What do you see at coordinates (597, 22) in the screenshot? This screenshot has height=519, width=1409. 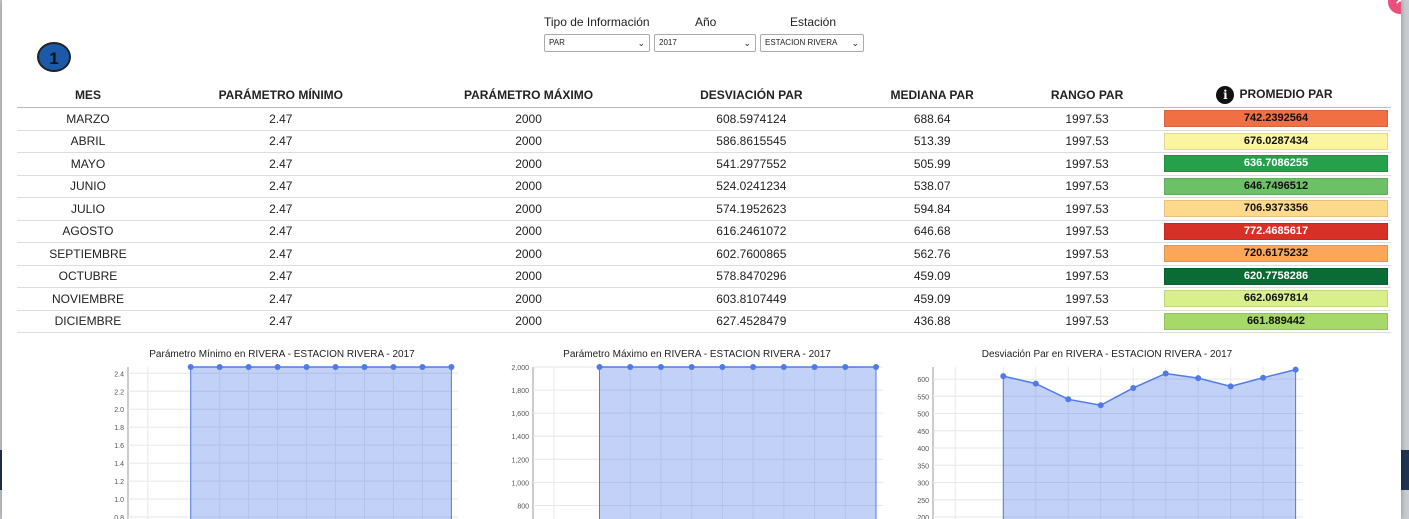 I see `tipo-label: Tipo de Información` at bounding box center [597, 22].